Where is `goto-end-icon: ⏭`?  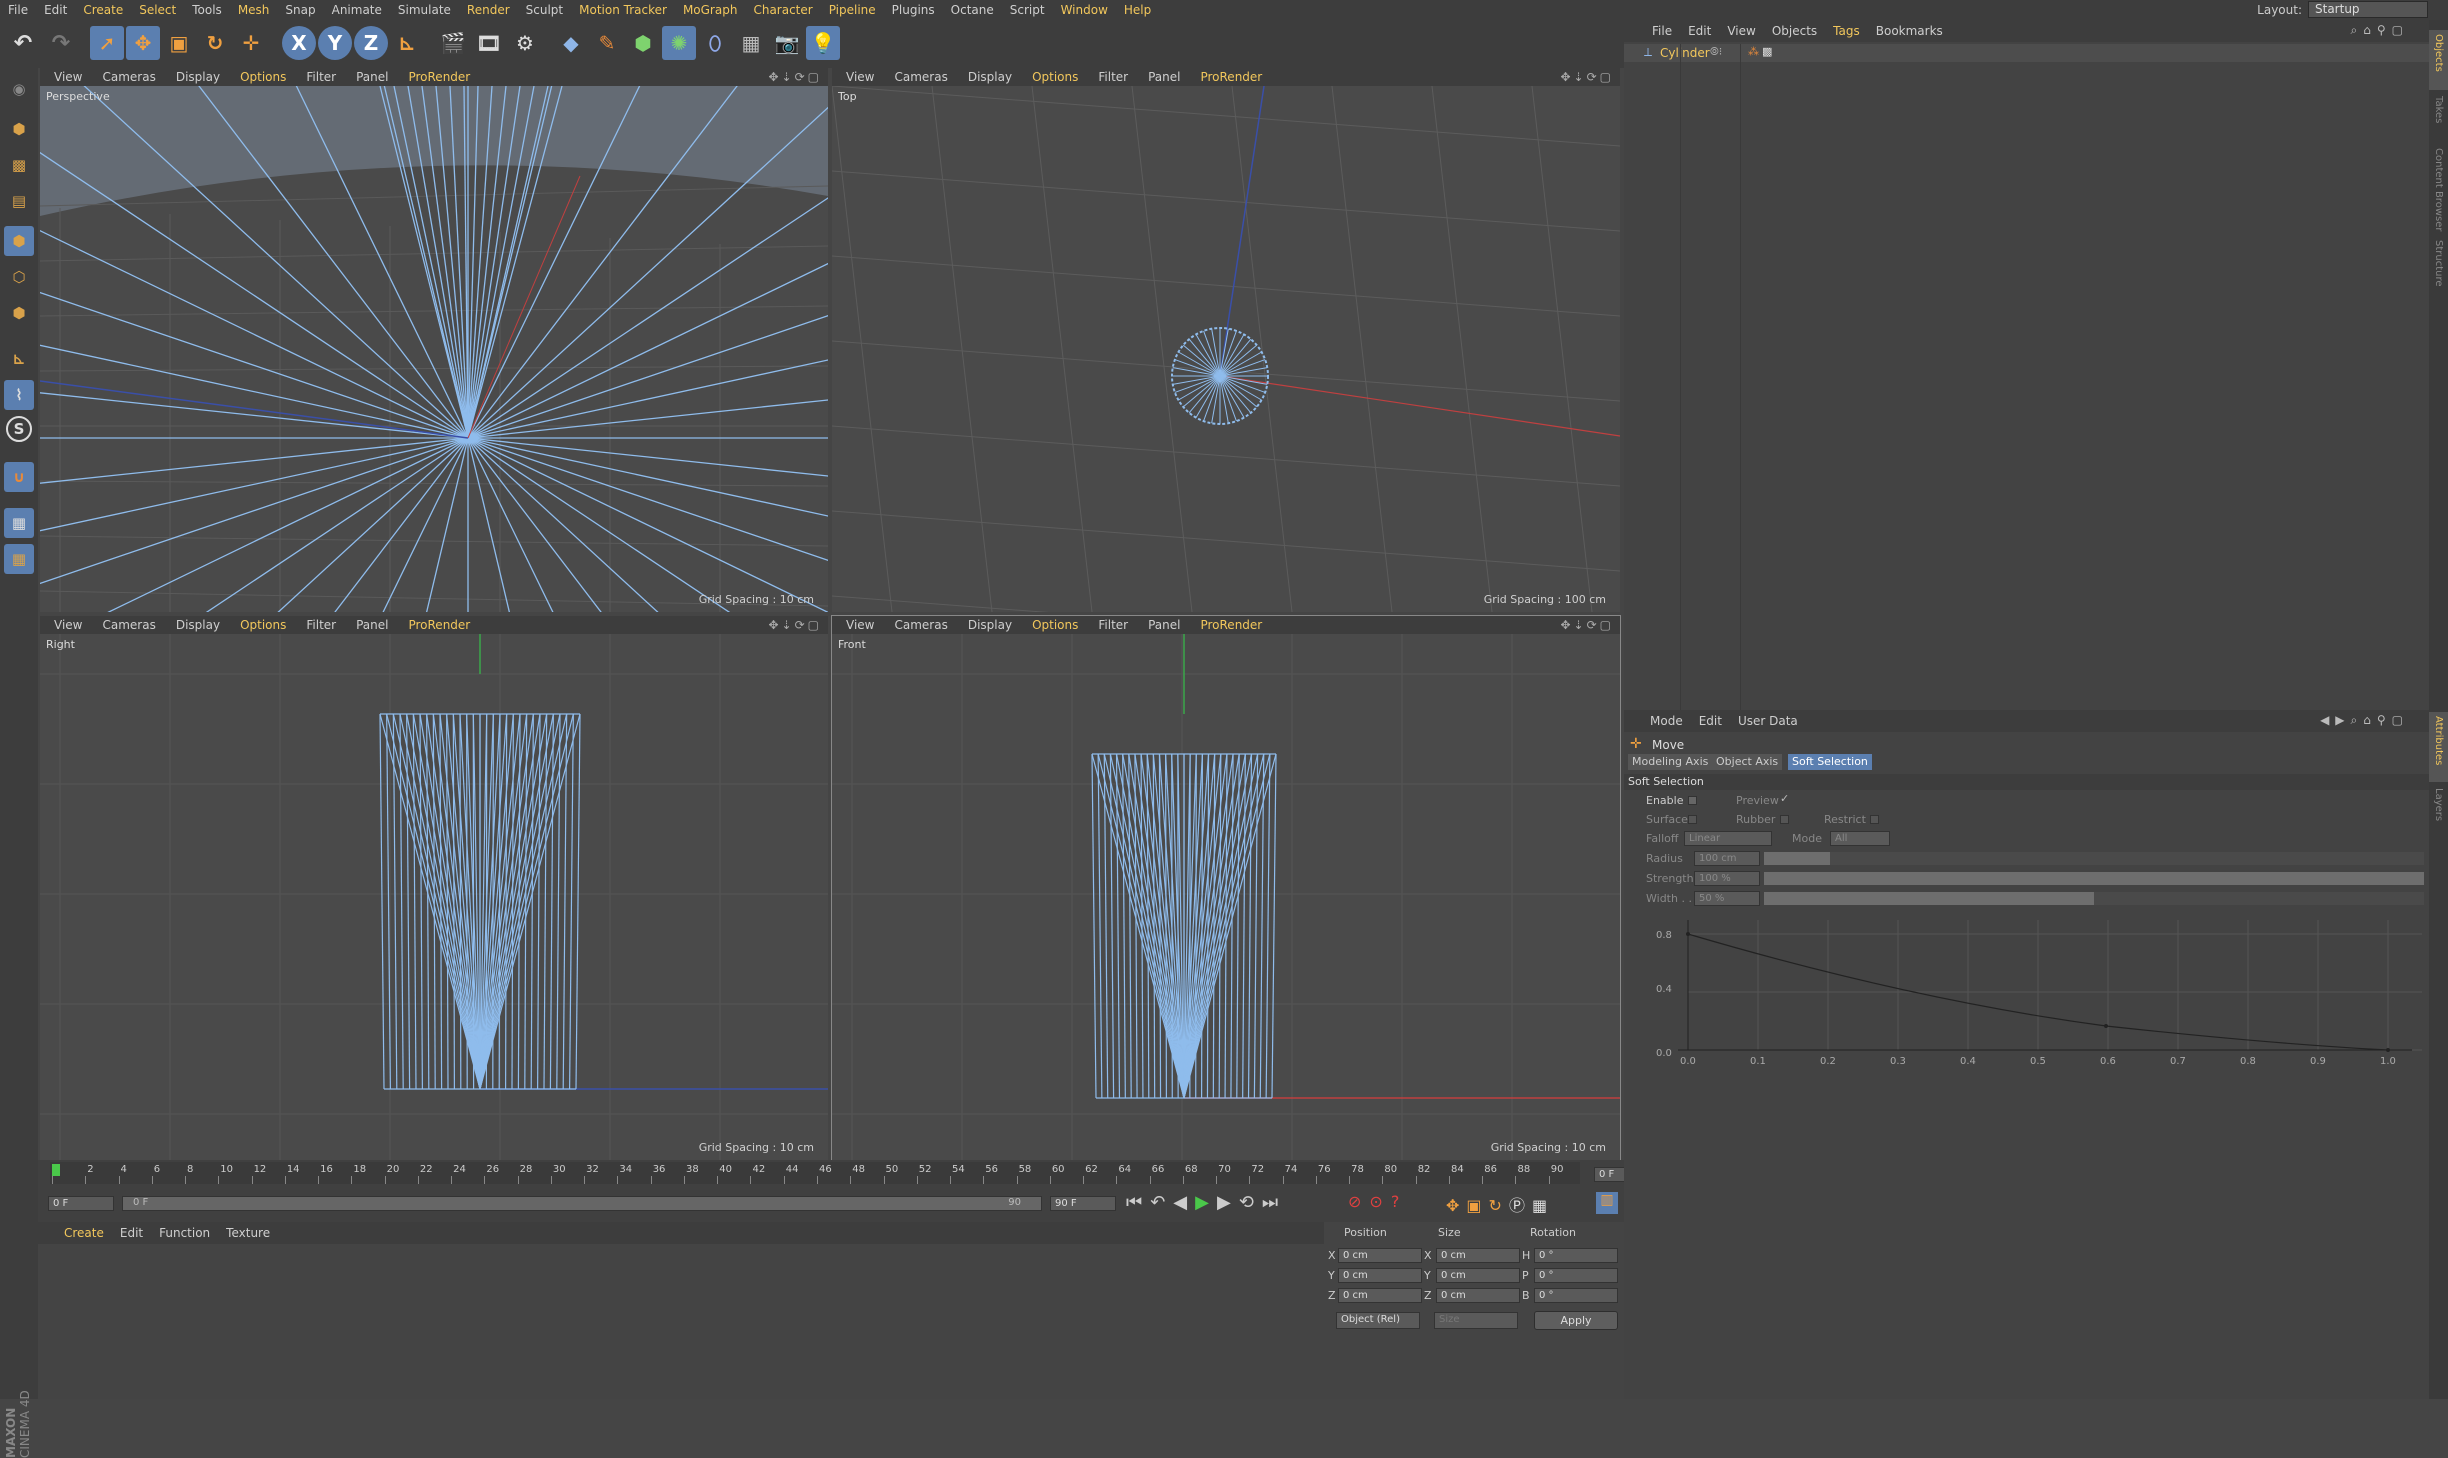
goto-end-icon: ⏭ is located at coordinates (1274, 1202).